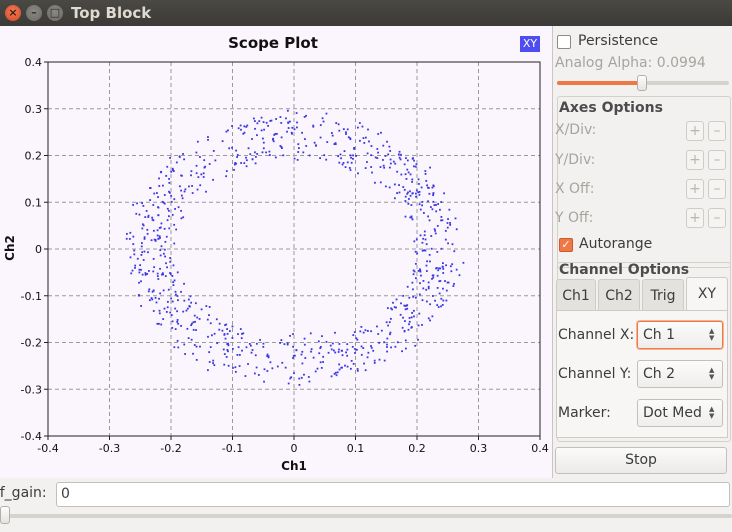 Image resolution: width=732 pixels, height=532 pixels. Describe the element at coordinates (695, 189) in the screenshot. I see `x-off-plus-button: +` at that location.